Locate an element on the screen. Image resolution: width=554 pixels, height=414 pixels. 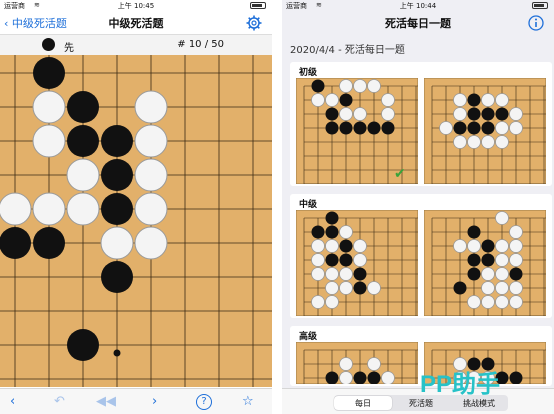
to-move-label: 先 is located at coordinates (69, 48).